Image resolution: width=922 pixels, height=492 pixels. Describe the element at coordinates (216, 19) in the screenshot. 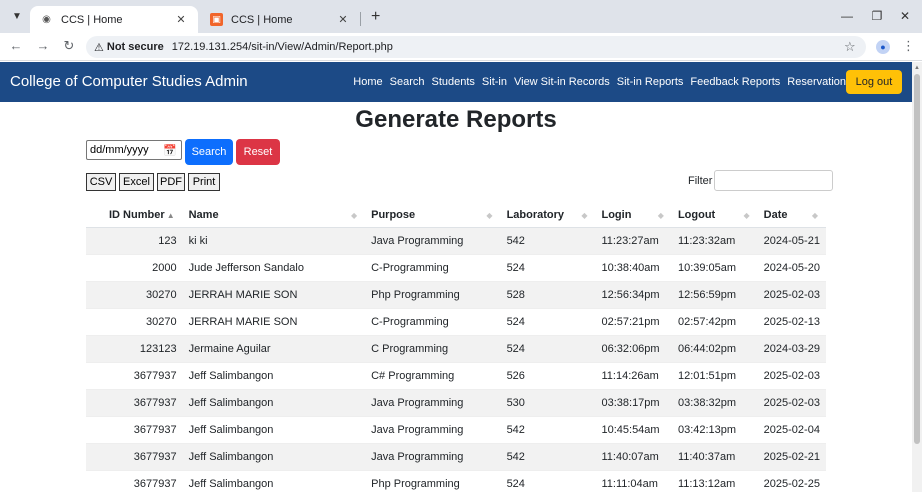

I see `site-favicon-icon: ▣` at that location.